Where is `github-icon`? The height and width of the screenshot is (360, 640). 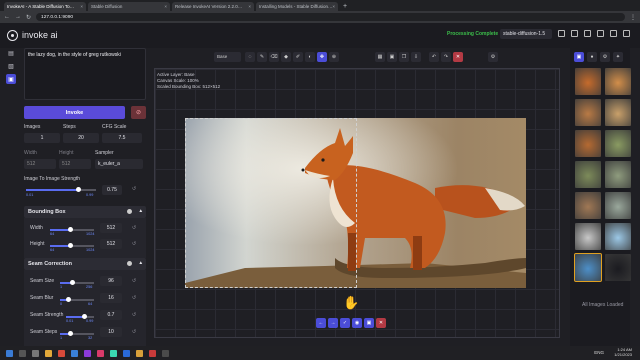
github-icon is located at coordinates (600, 33).